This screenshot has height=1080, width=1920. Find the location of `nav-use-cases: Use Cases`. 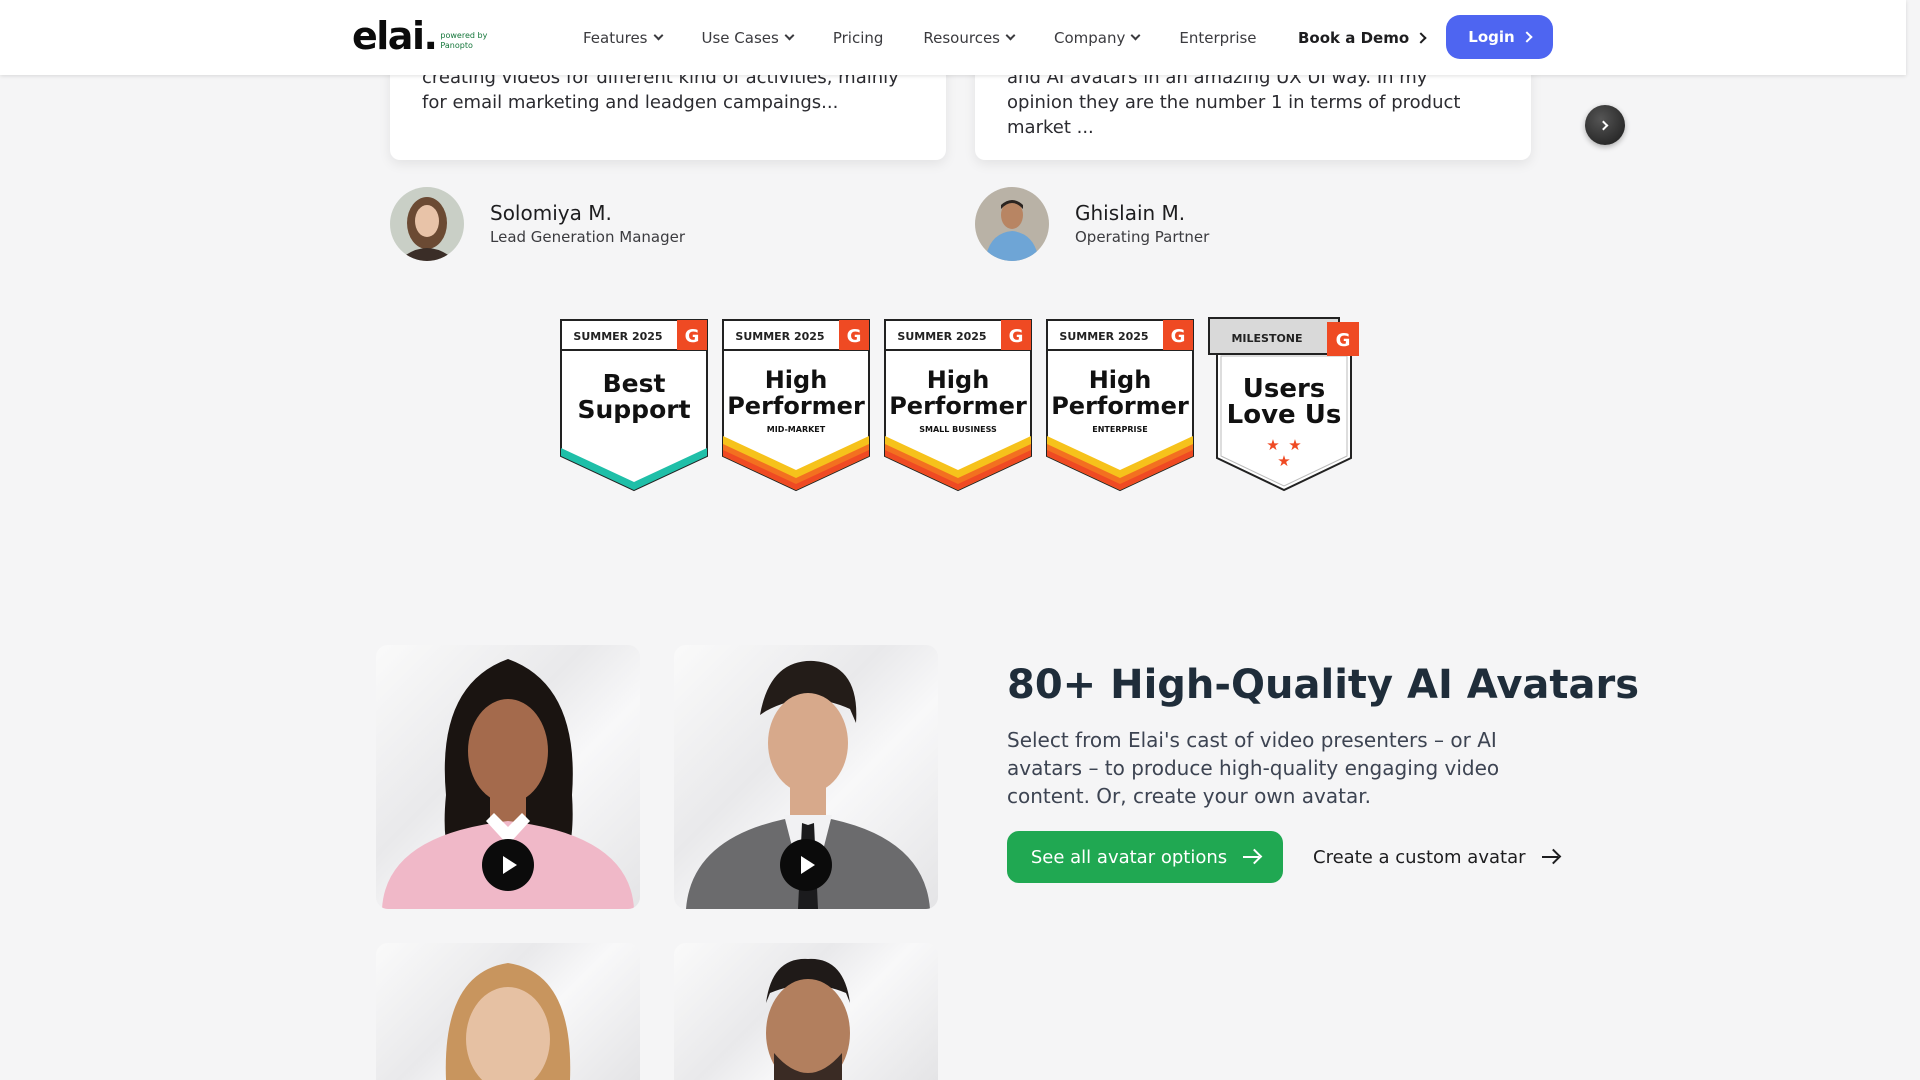

nav-use-cases: Use Cases is located at coordinates (748, 37).